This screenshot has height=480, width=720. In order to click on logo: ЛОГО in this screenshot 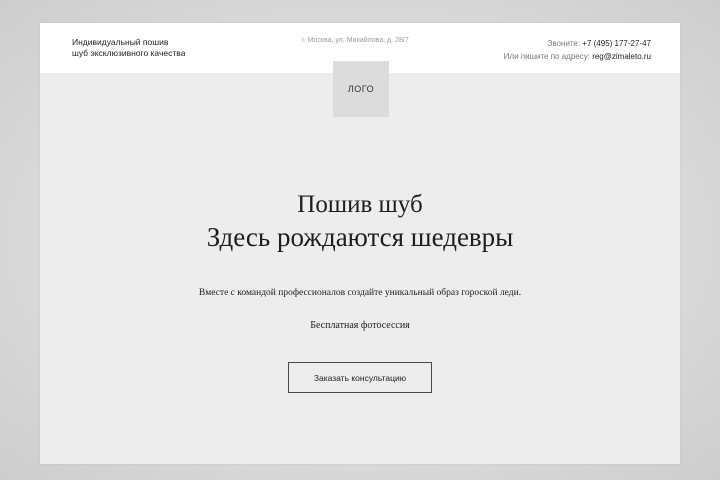, I will do `click(361, 89)`.